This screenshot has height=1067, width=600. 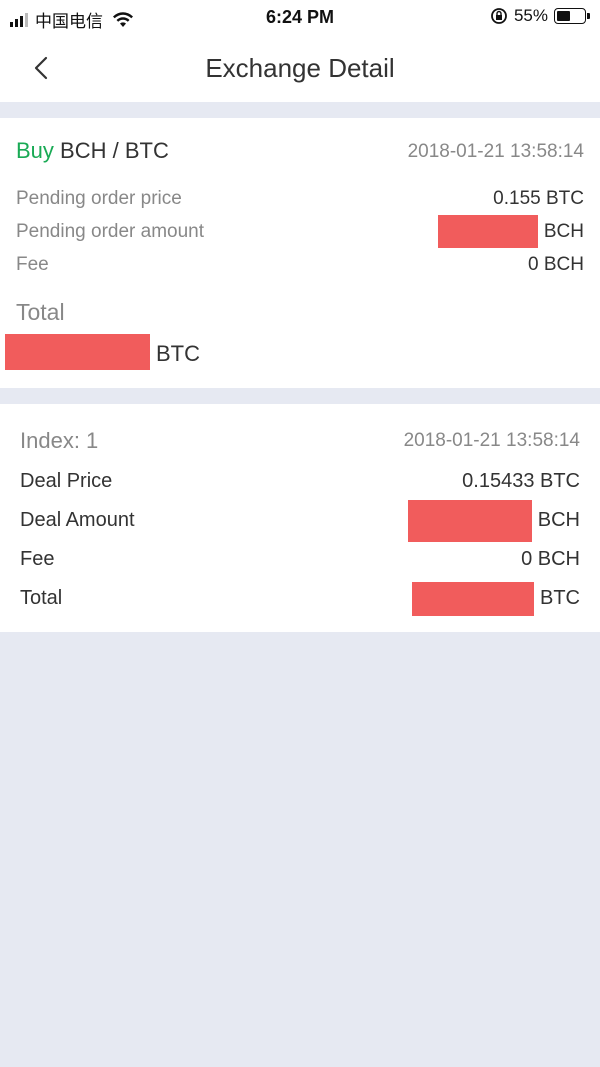 I want to click on page-title: Exchange Detail, so click(x=300, y=68).